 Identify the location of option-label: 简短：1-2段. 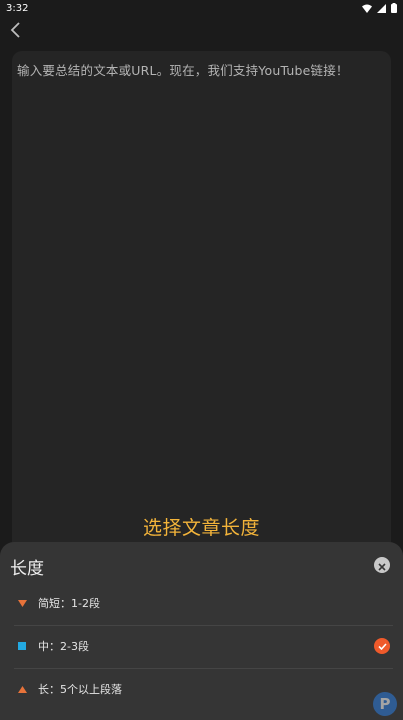
(69, 603).